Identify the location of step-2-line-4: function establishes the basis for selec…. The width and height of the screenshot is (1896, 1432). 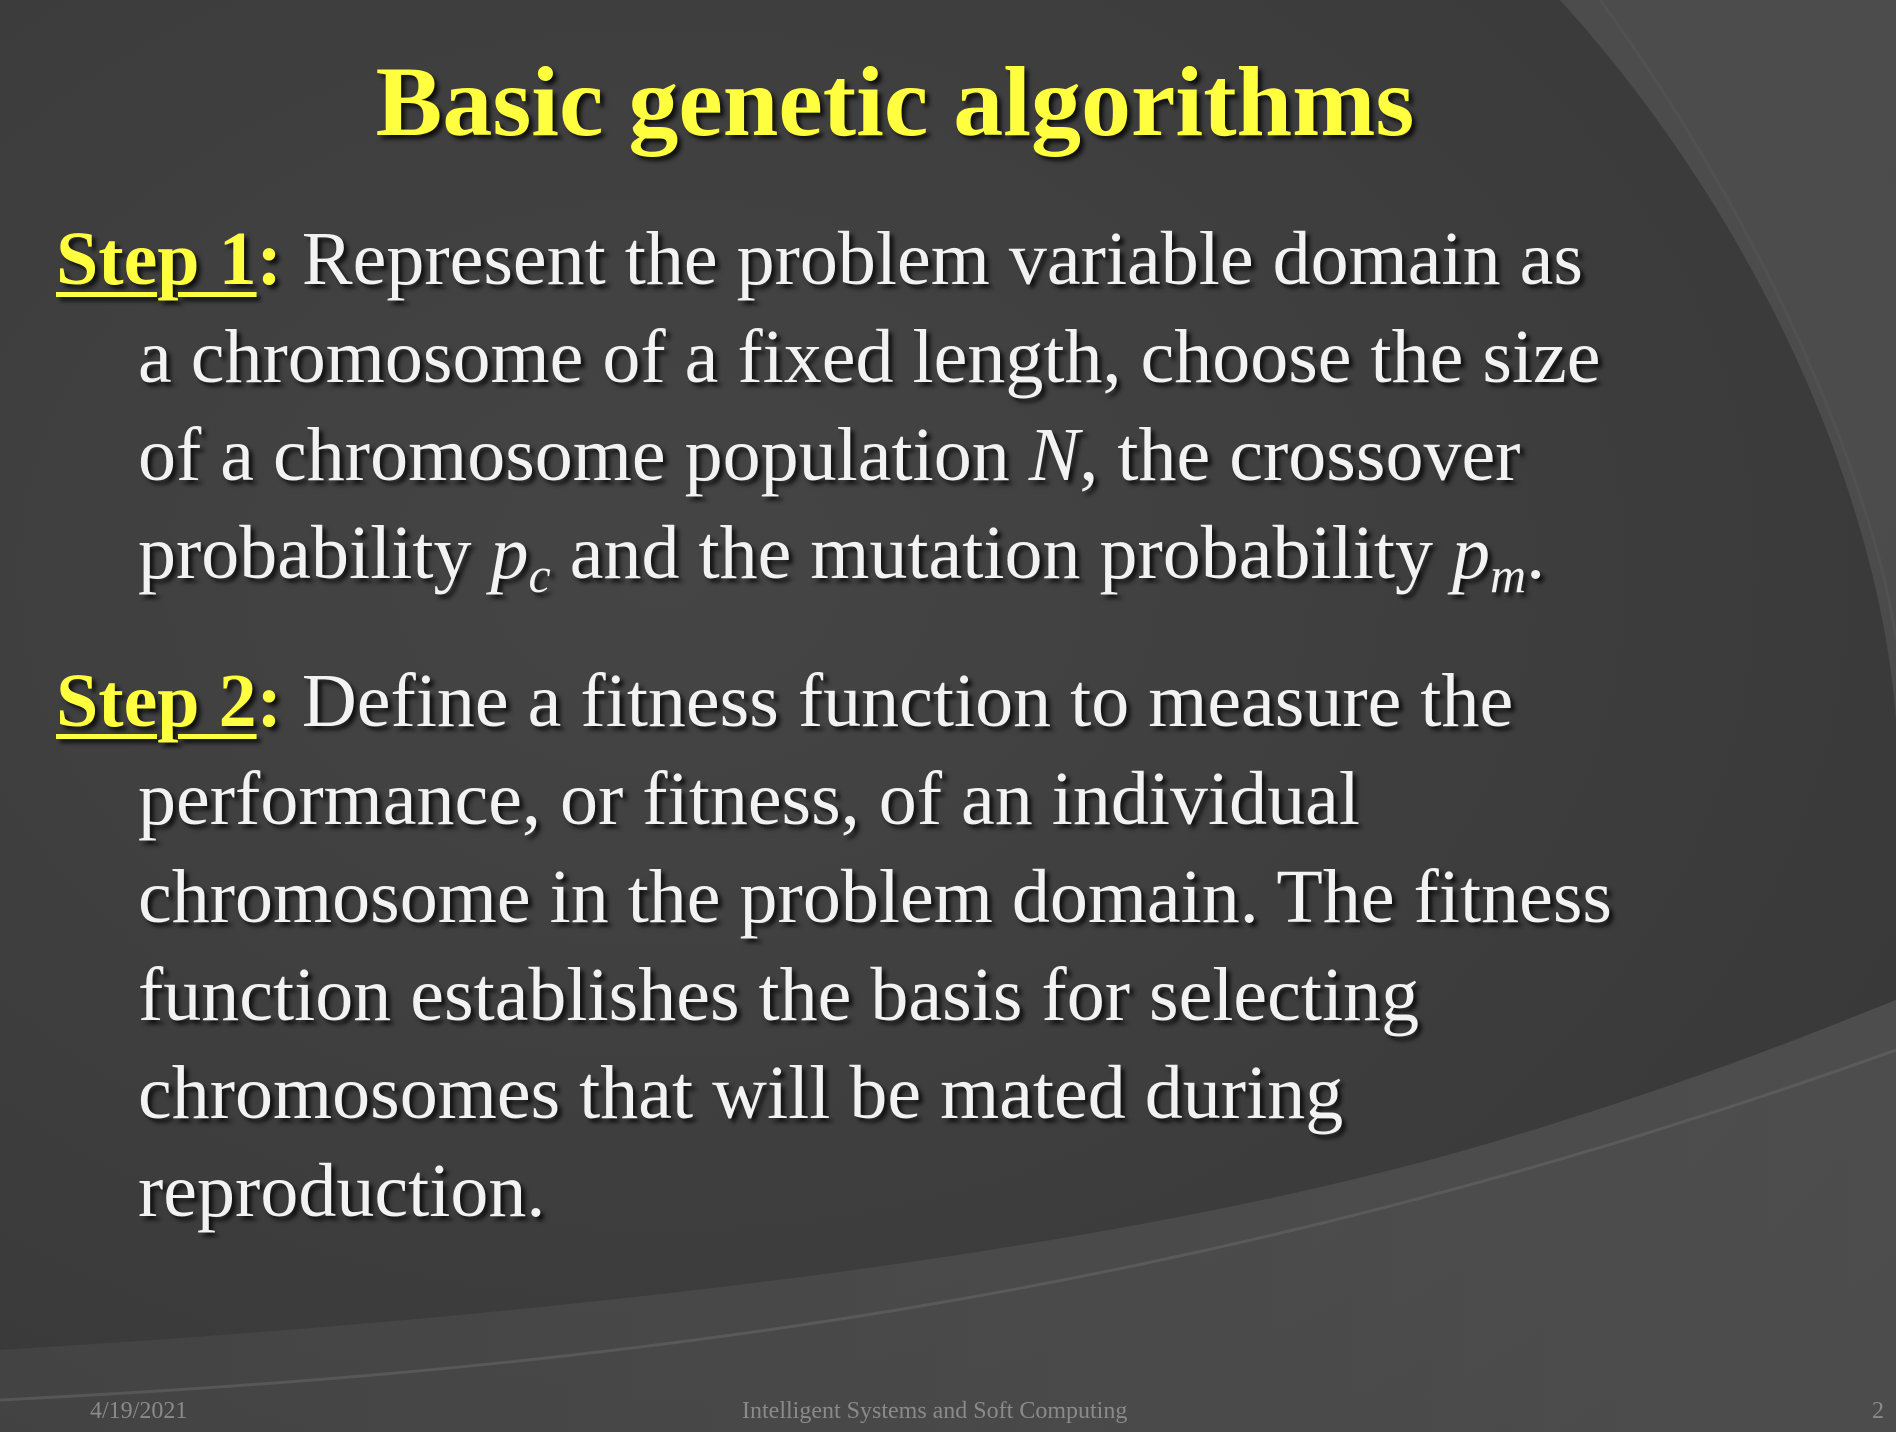
(779, 995).